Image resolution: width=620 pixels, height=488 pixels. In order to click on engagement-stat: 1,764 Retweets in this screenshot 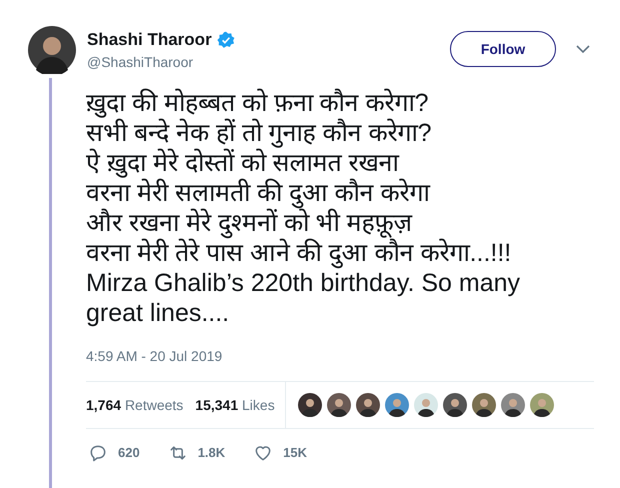, I will do `click(135, 405)`.